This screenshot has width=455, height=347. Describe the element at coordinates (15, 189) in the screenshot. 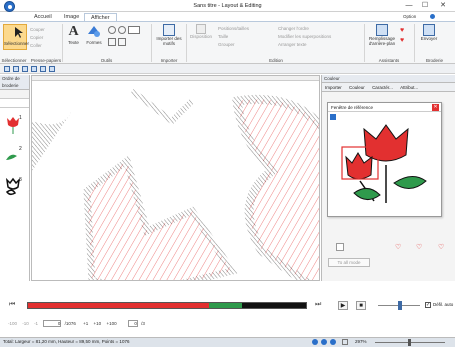

I see `order-item-3: 3` at that location.